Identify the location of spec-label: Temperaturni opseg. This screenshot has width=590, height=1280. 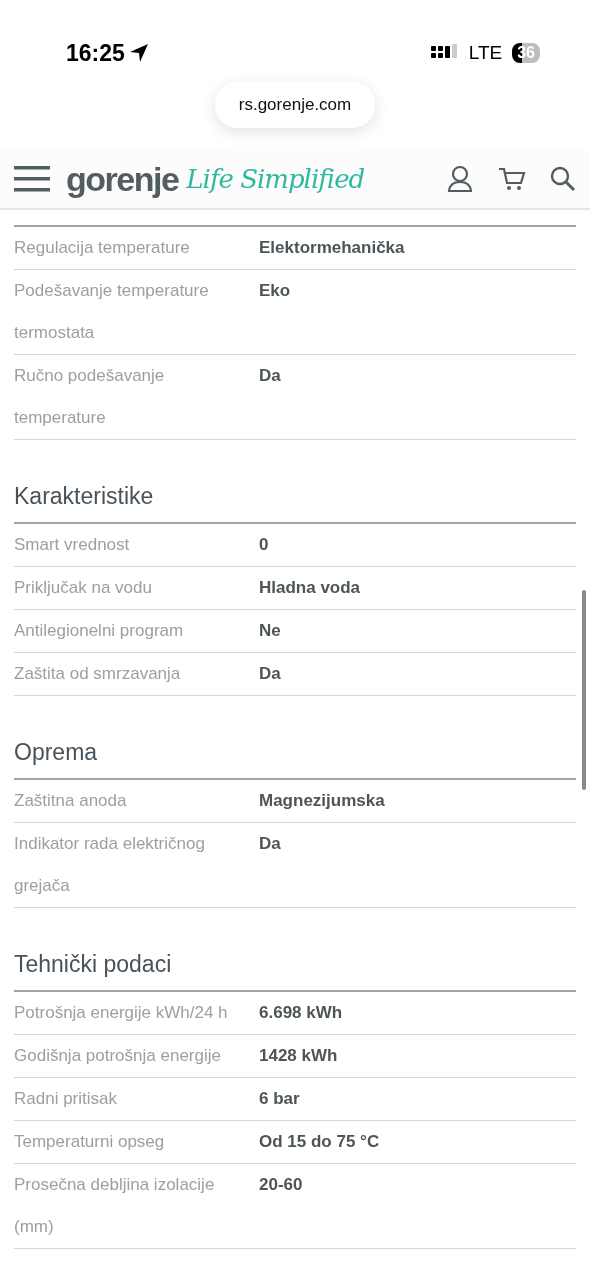
(90, 1142).